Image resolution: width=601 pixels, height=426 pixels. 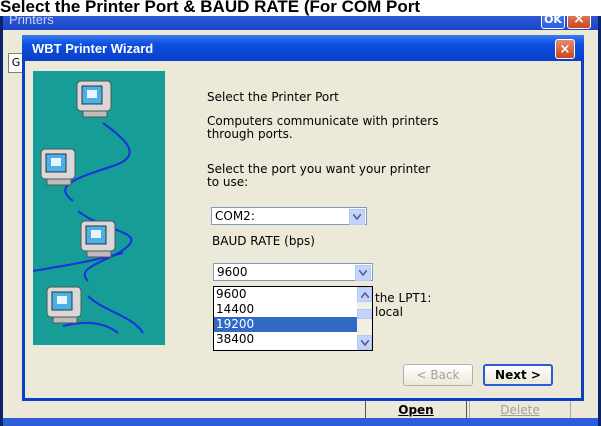 I want to click on baud-option: 38400, so click(x=286, y=339).